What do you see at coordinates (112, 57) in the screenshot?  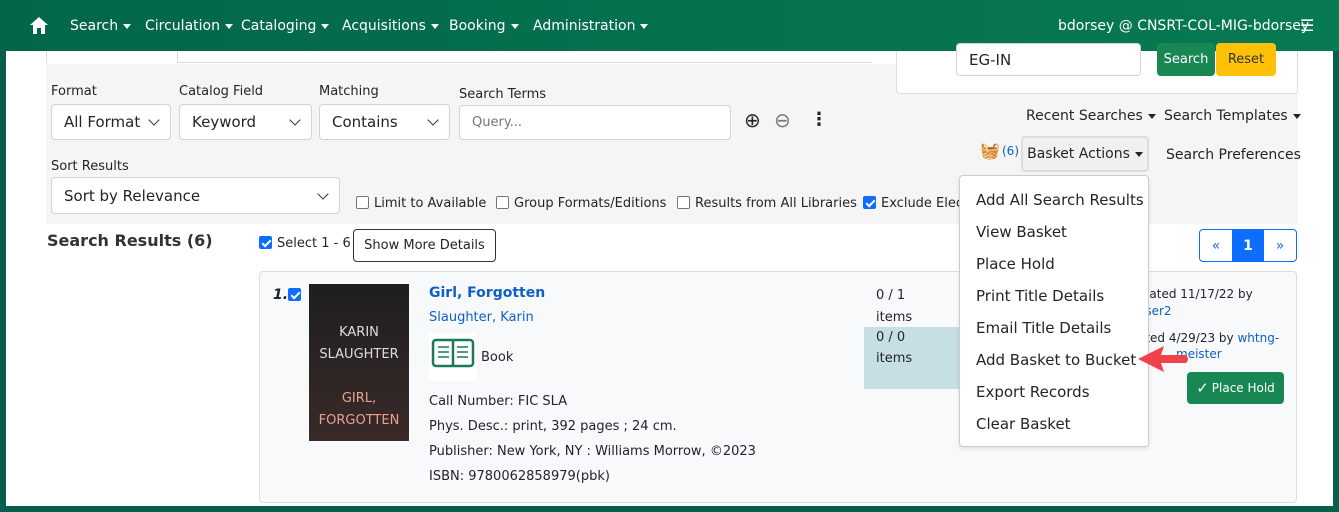 I see `search-tab` at bounding box center [112, 57].